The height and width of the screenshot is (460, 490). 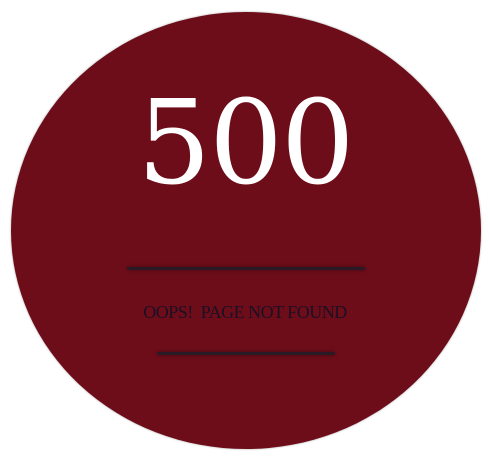 What do you see at coordinates (245, 143) in the screenshot?
I see `error-code: 500` at bounding box center [245, 143].